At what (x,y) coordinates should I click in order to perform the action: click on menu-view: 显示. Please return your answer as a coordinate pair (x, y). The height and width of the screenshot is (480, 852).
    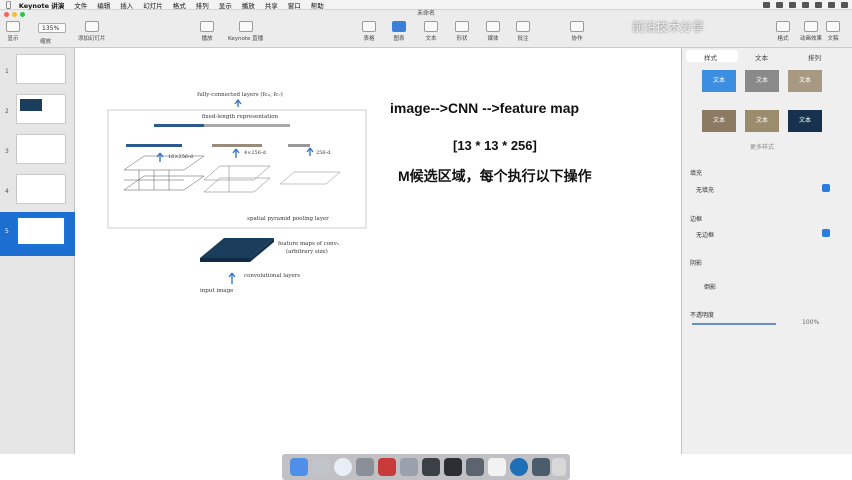
    Looking at the image, I should click on (225, 5).